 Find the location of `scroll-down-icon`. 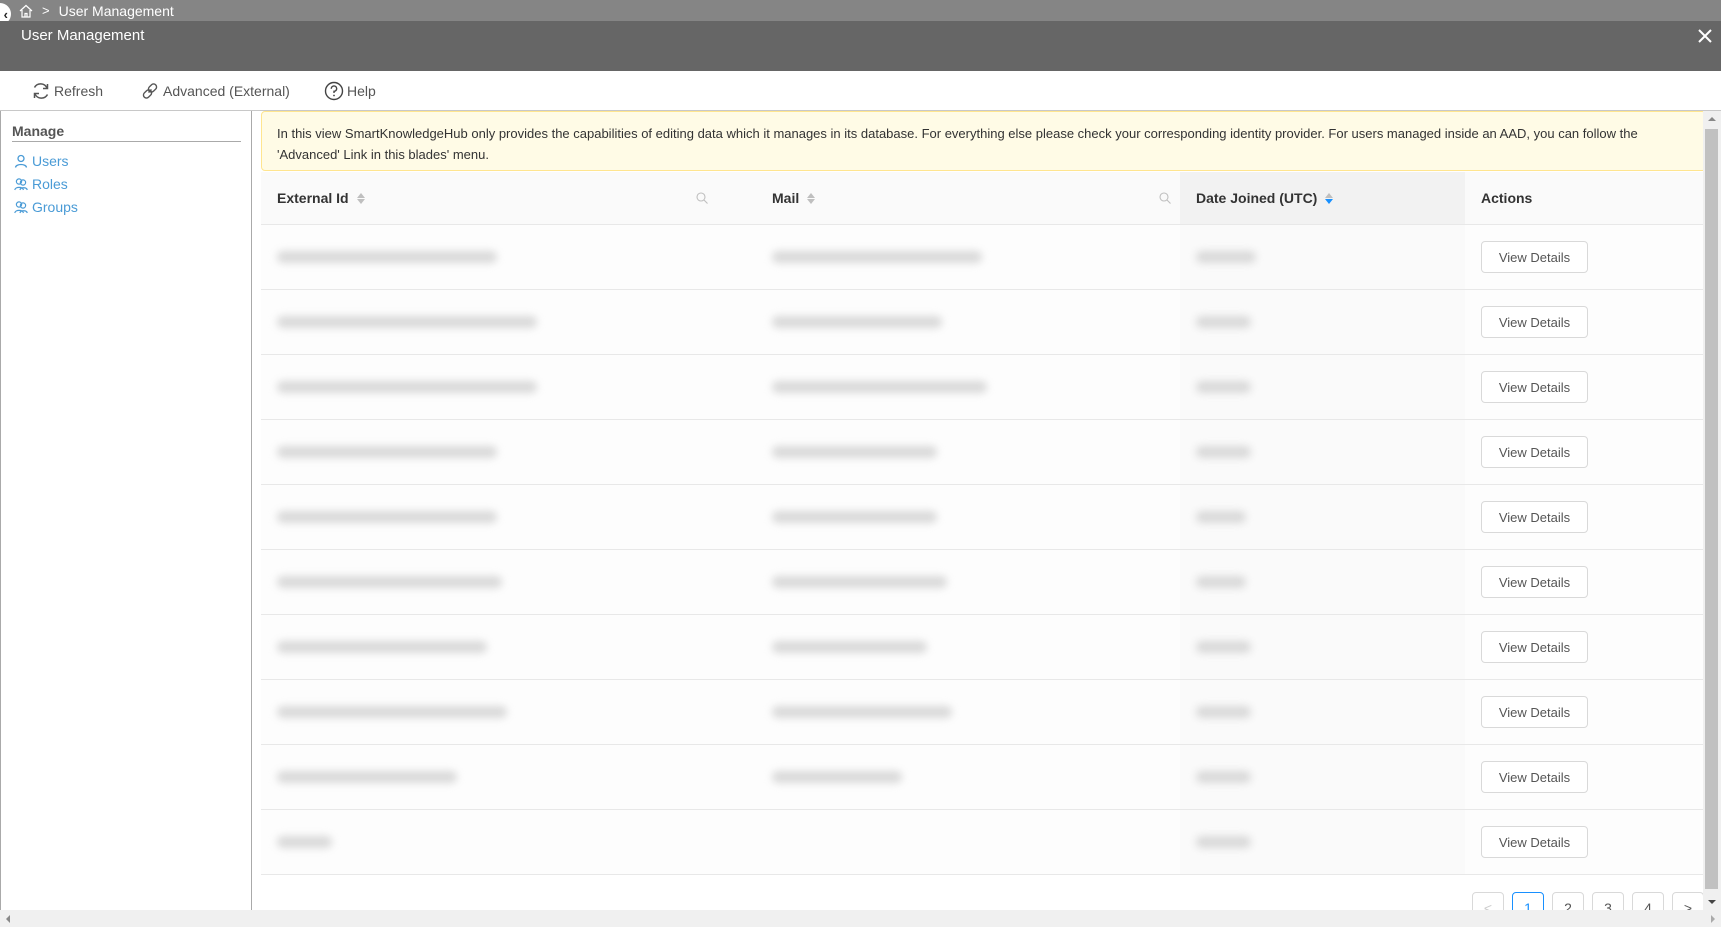

scroll-down-icon is located at coordinates (1712, 902).